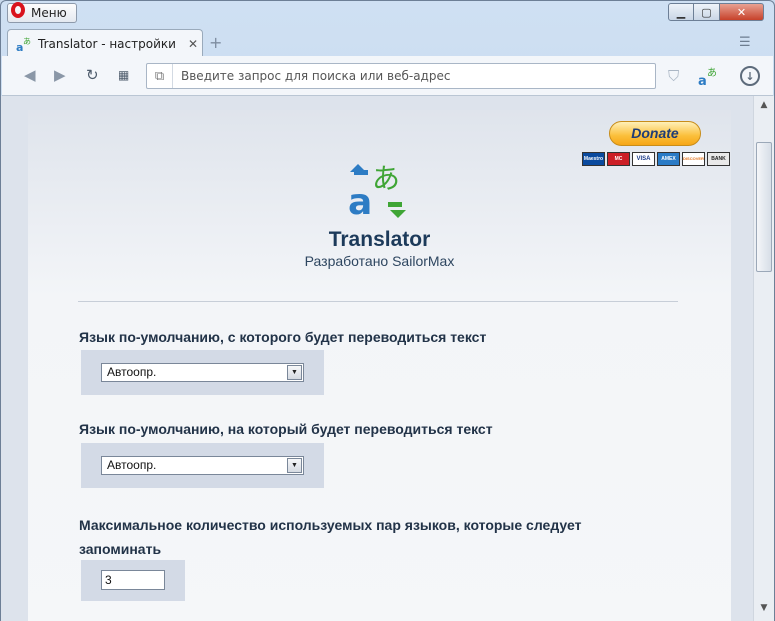 The image size is (775, 621). Describe the element at coordinates (92, 75) in the screenshot. I see `reload-icon: ↻` at that location.